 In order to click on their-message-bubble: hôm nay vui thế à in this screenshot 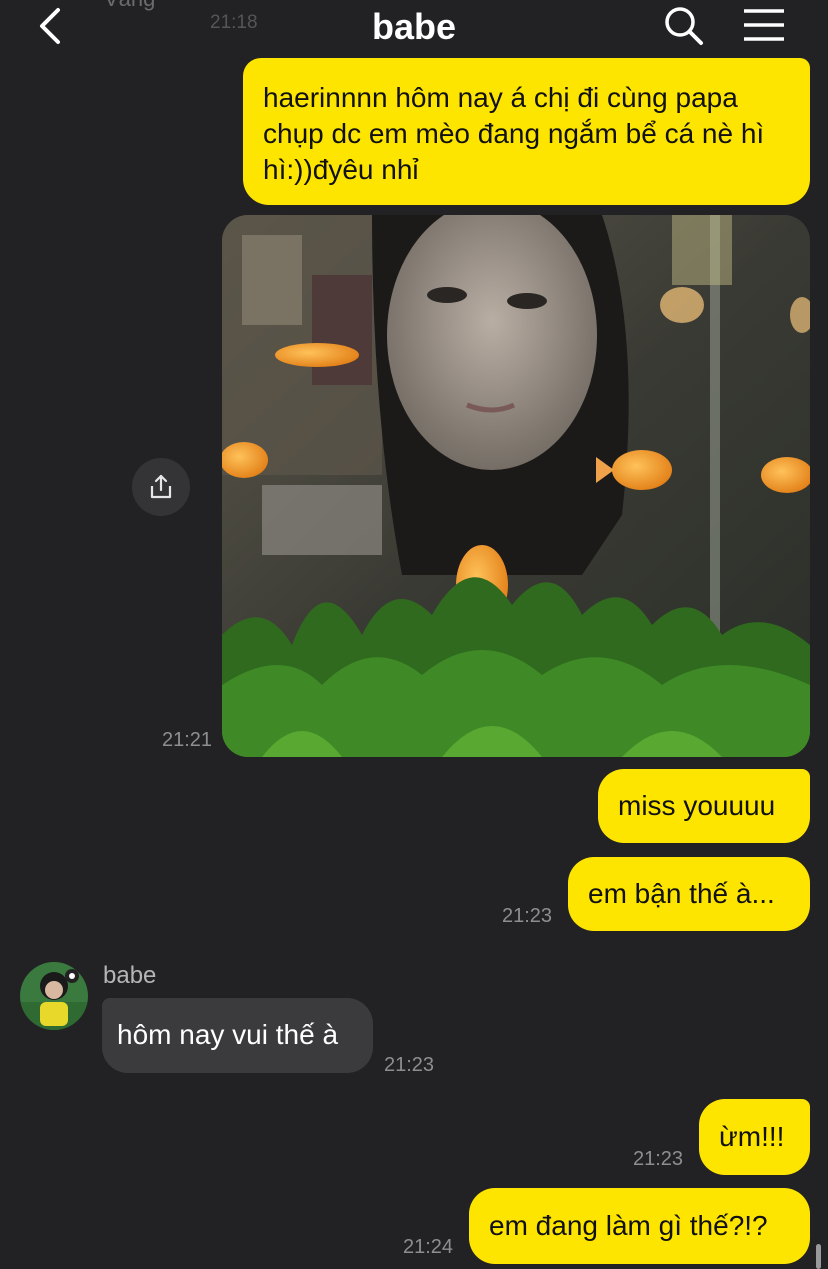, I will do `click(237, 1035)`.